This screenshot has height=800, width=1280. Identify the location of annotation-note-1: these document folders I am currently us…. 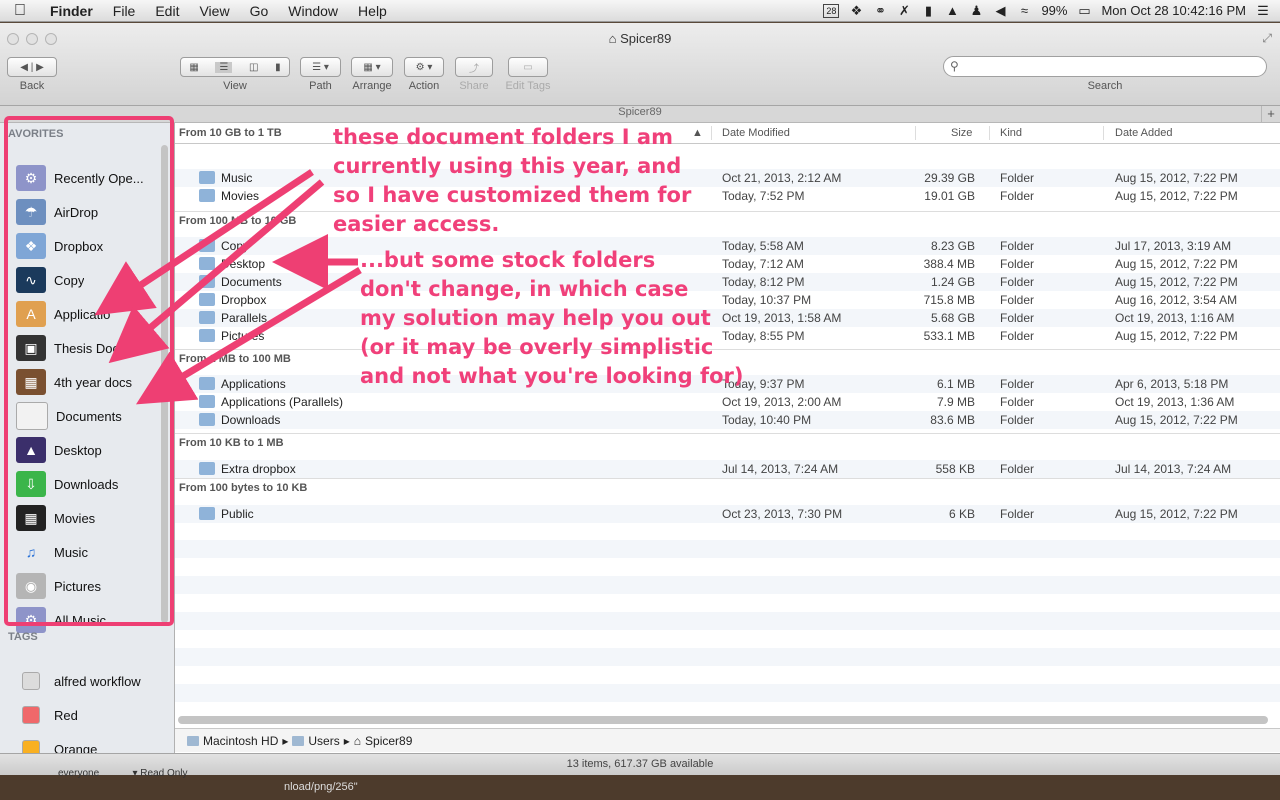
(512, 180).